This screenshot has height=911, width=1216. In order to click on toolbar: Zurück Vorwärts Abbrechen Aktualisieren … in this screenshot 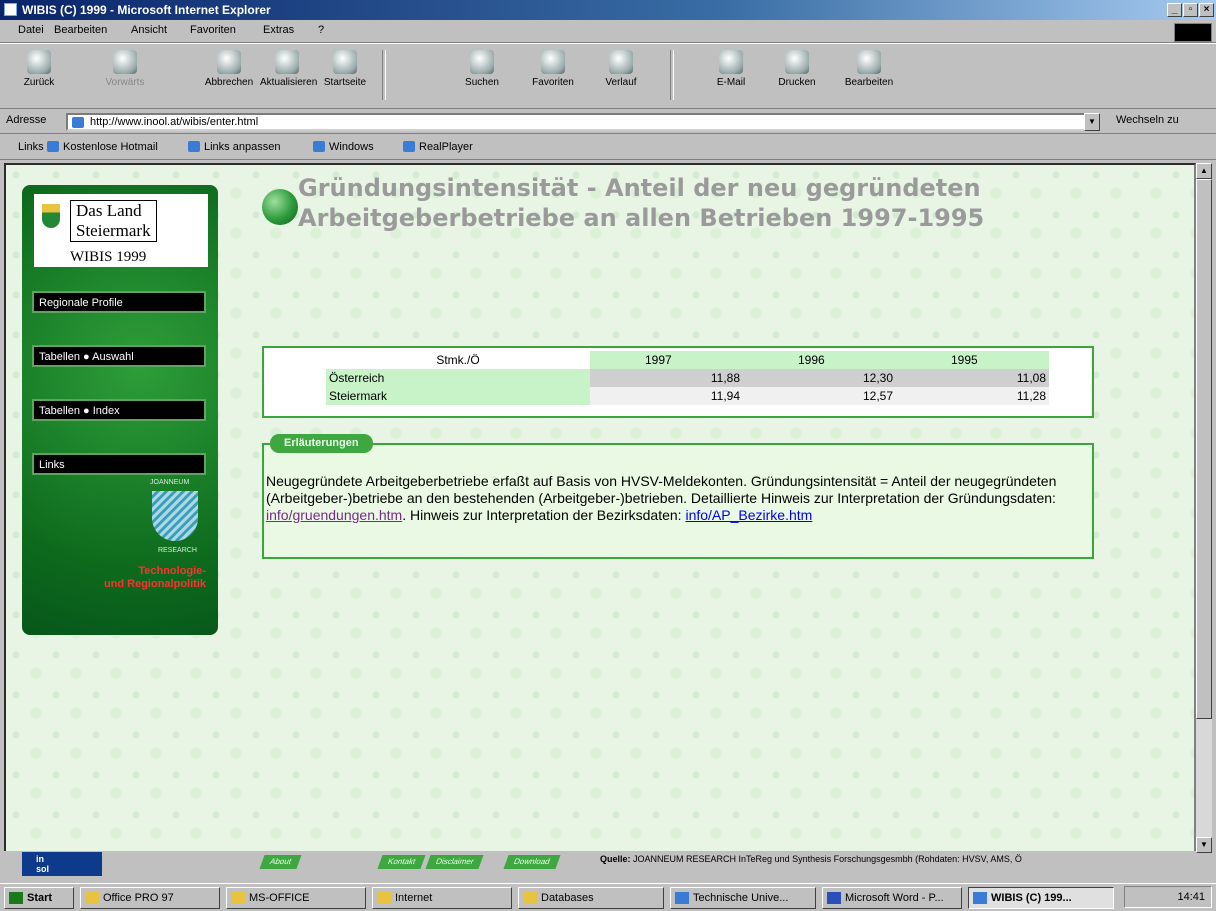, I will do `click(608, 76)`.